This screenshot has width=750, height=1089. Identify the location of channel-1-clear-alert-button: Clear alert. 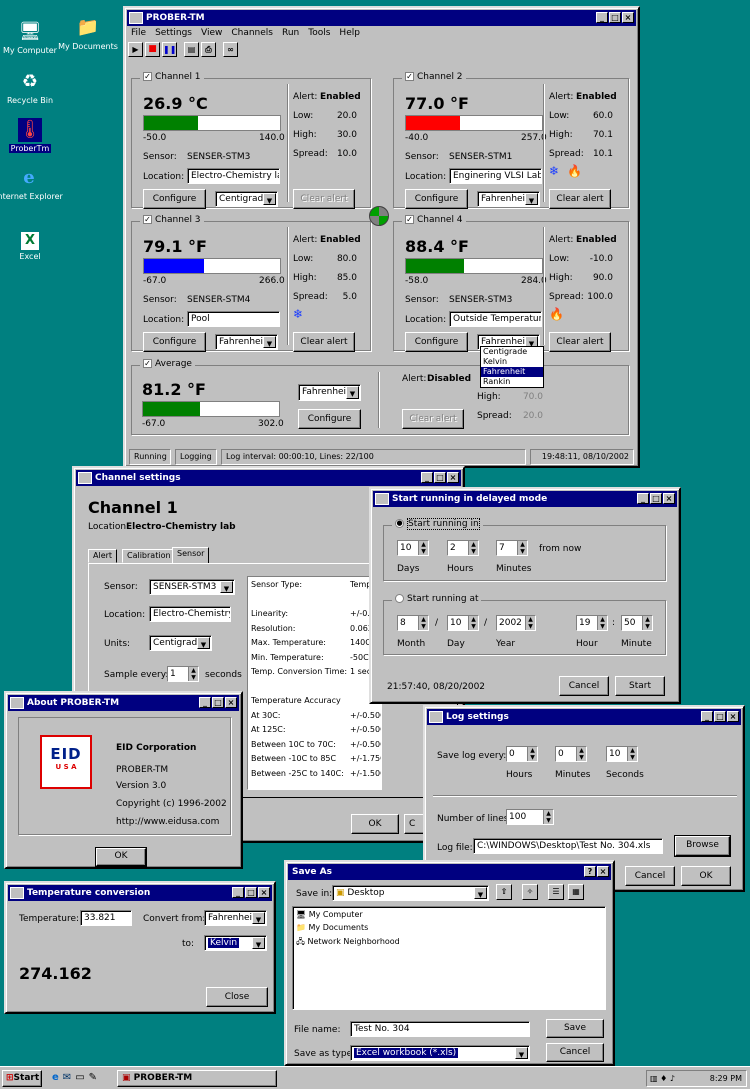
(324, 199).